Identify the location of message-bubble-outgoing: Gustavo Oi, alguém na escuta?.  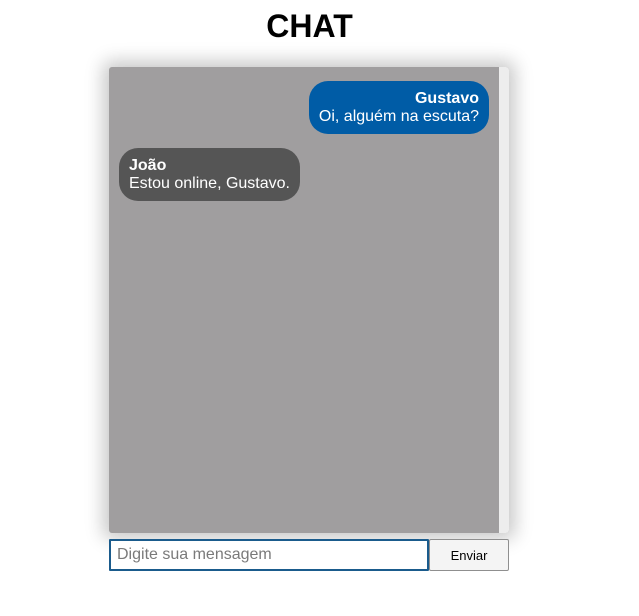
(398, 107).